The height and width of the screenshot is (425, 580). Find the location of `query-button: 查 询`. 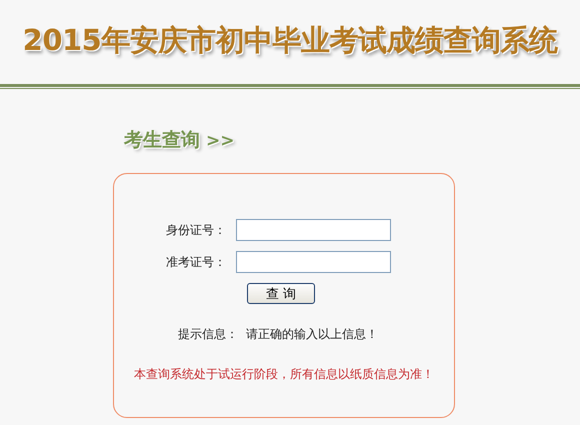

query-button: 查 询 is located at coordinates (281, 293).